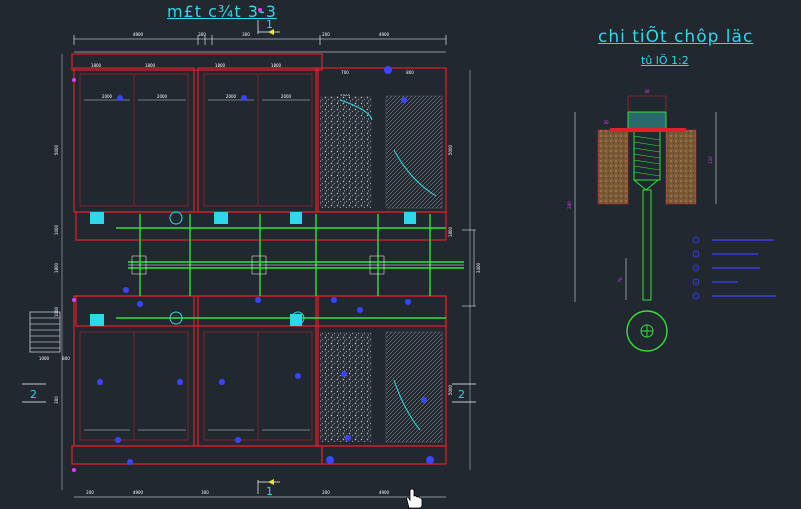  I want to click on legend-item-5: 5, so click(696, 297).